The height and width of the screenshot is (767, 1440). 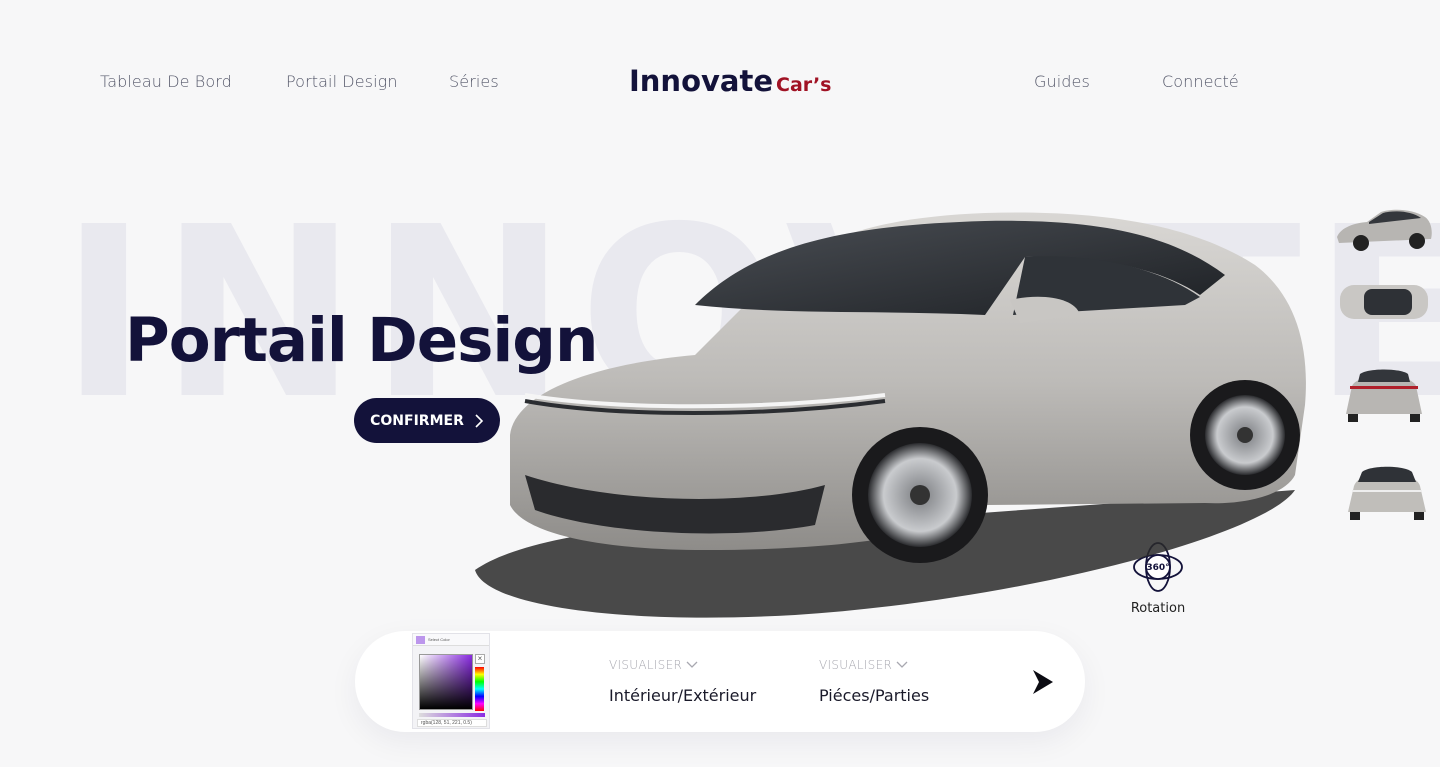 I want to click on site-logo: Innovate Car’s, so click(x=730, y=81).